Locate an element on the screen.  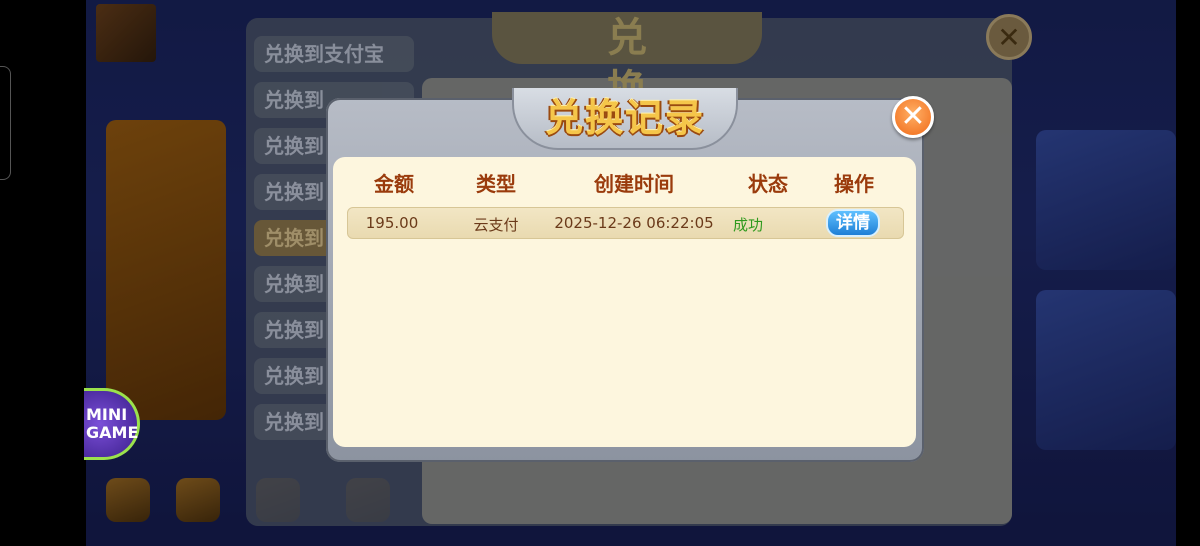
exchange-close-icon: ✕ is located at coordinates (1009, 37).